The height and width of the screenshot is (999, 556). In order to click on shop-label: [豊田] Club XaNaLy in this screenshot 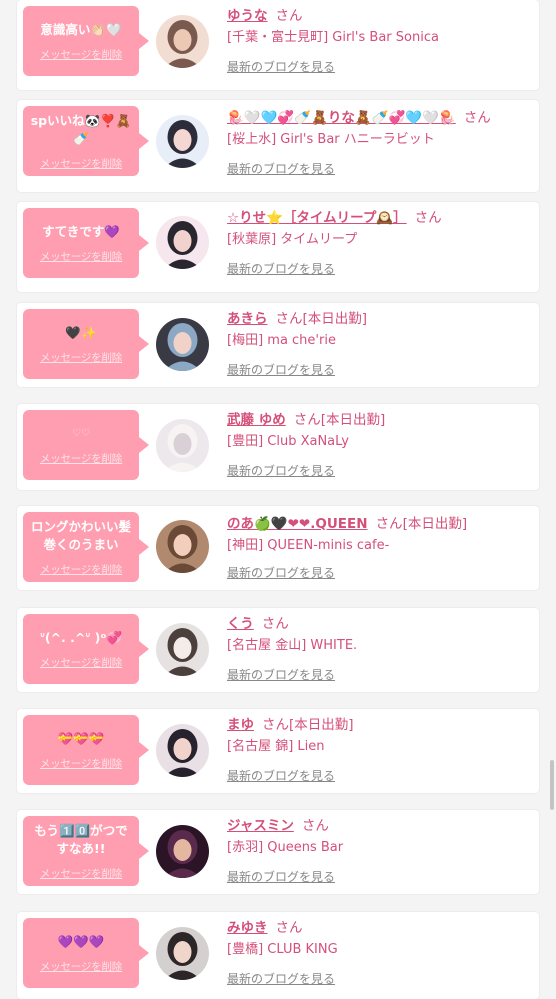, I will do `click(288, 441)`.